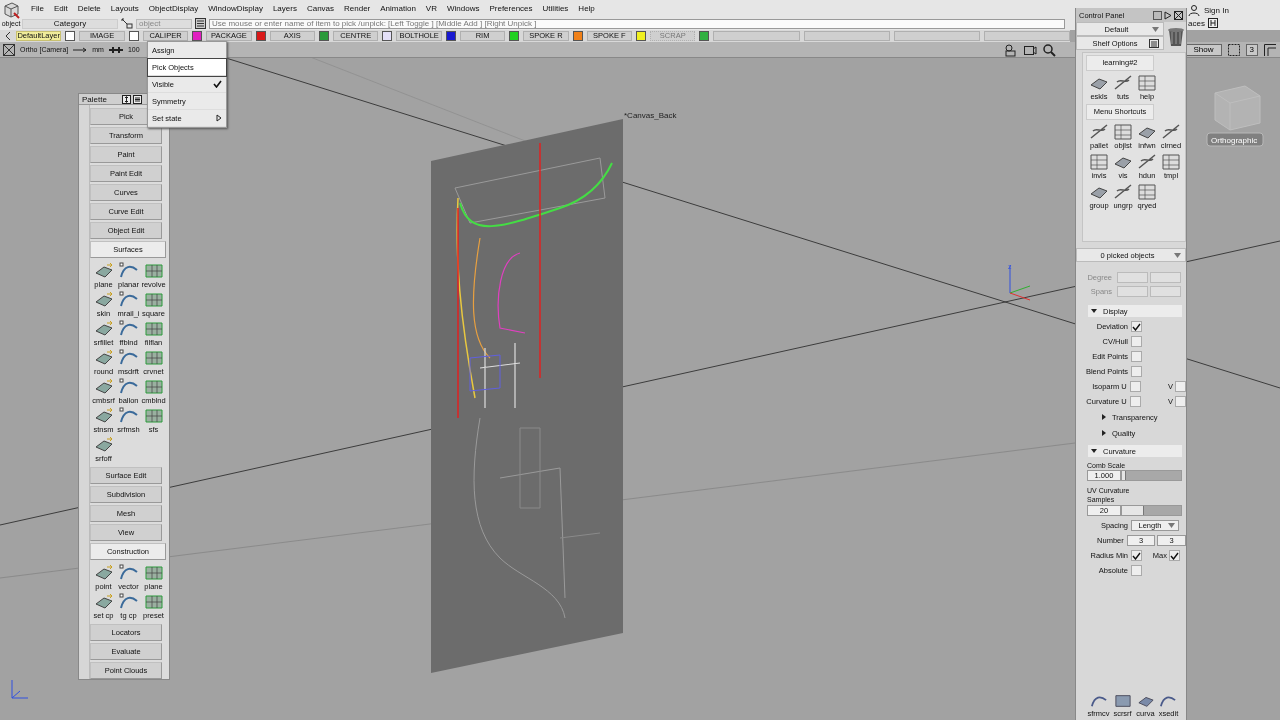 The width and height of the screenshot is (1280, 720). What do you see at coordinates (124, 8) in the screenshot?
I see `menu-item: Layouts` at bounding box center [124, 8].